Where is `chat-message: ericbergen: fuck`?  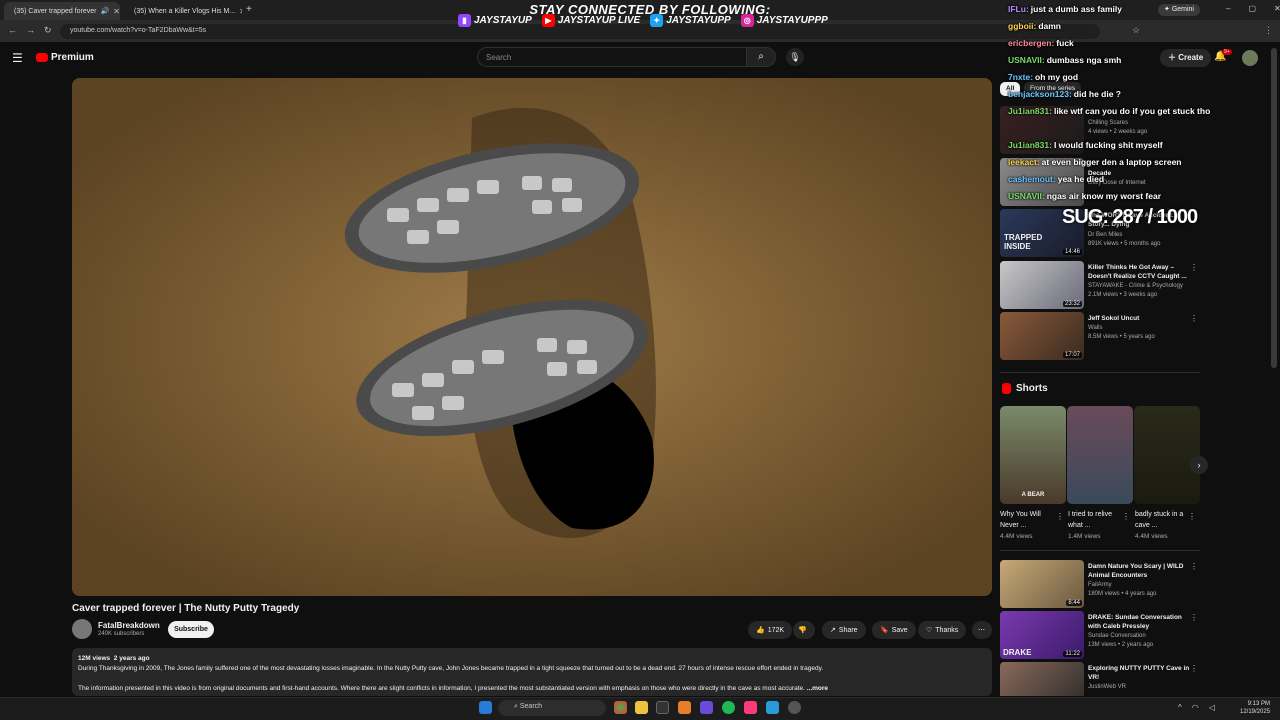
chat-message: ericbergen: fuck is located at coordinates (1041, 43).